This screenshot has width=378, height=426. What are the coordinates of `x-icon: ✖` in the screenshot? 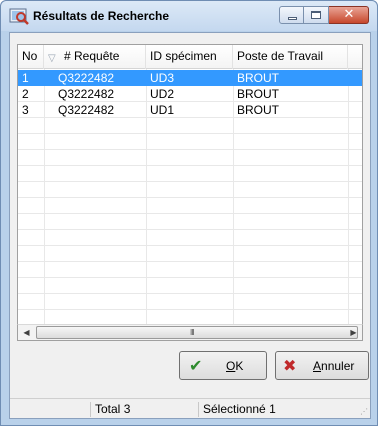 It's located at (290, 366).